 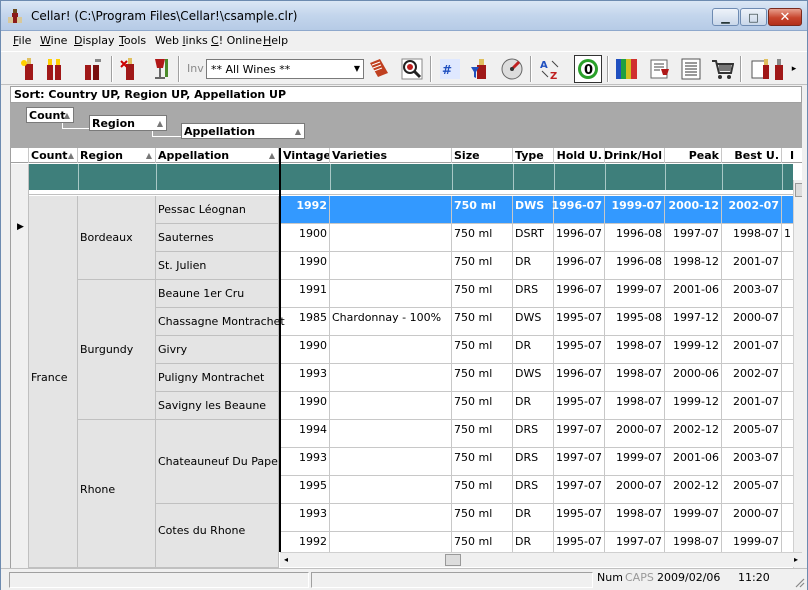 I want to click on count-button: #, so click(x=450, y=69).